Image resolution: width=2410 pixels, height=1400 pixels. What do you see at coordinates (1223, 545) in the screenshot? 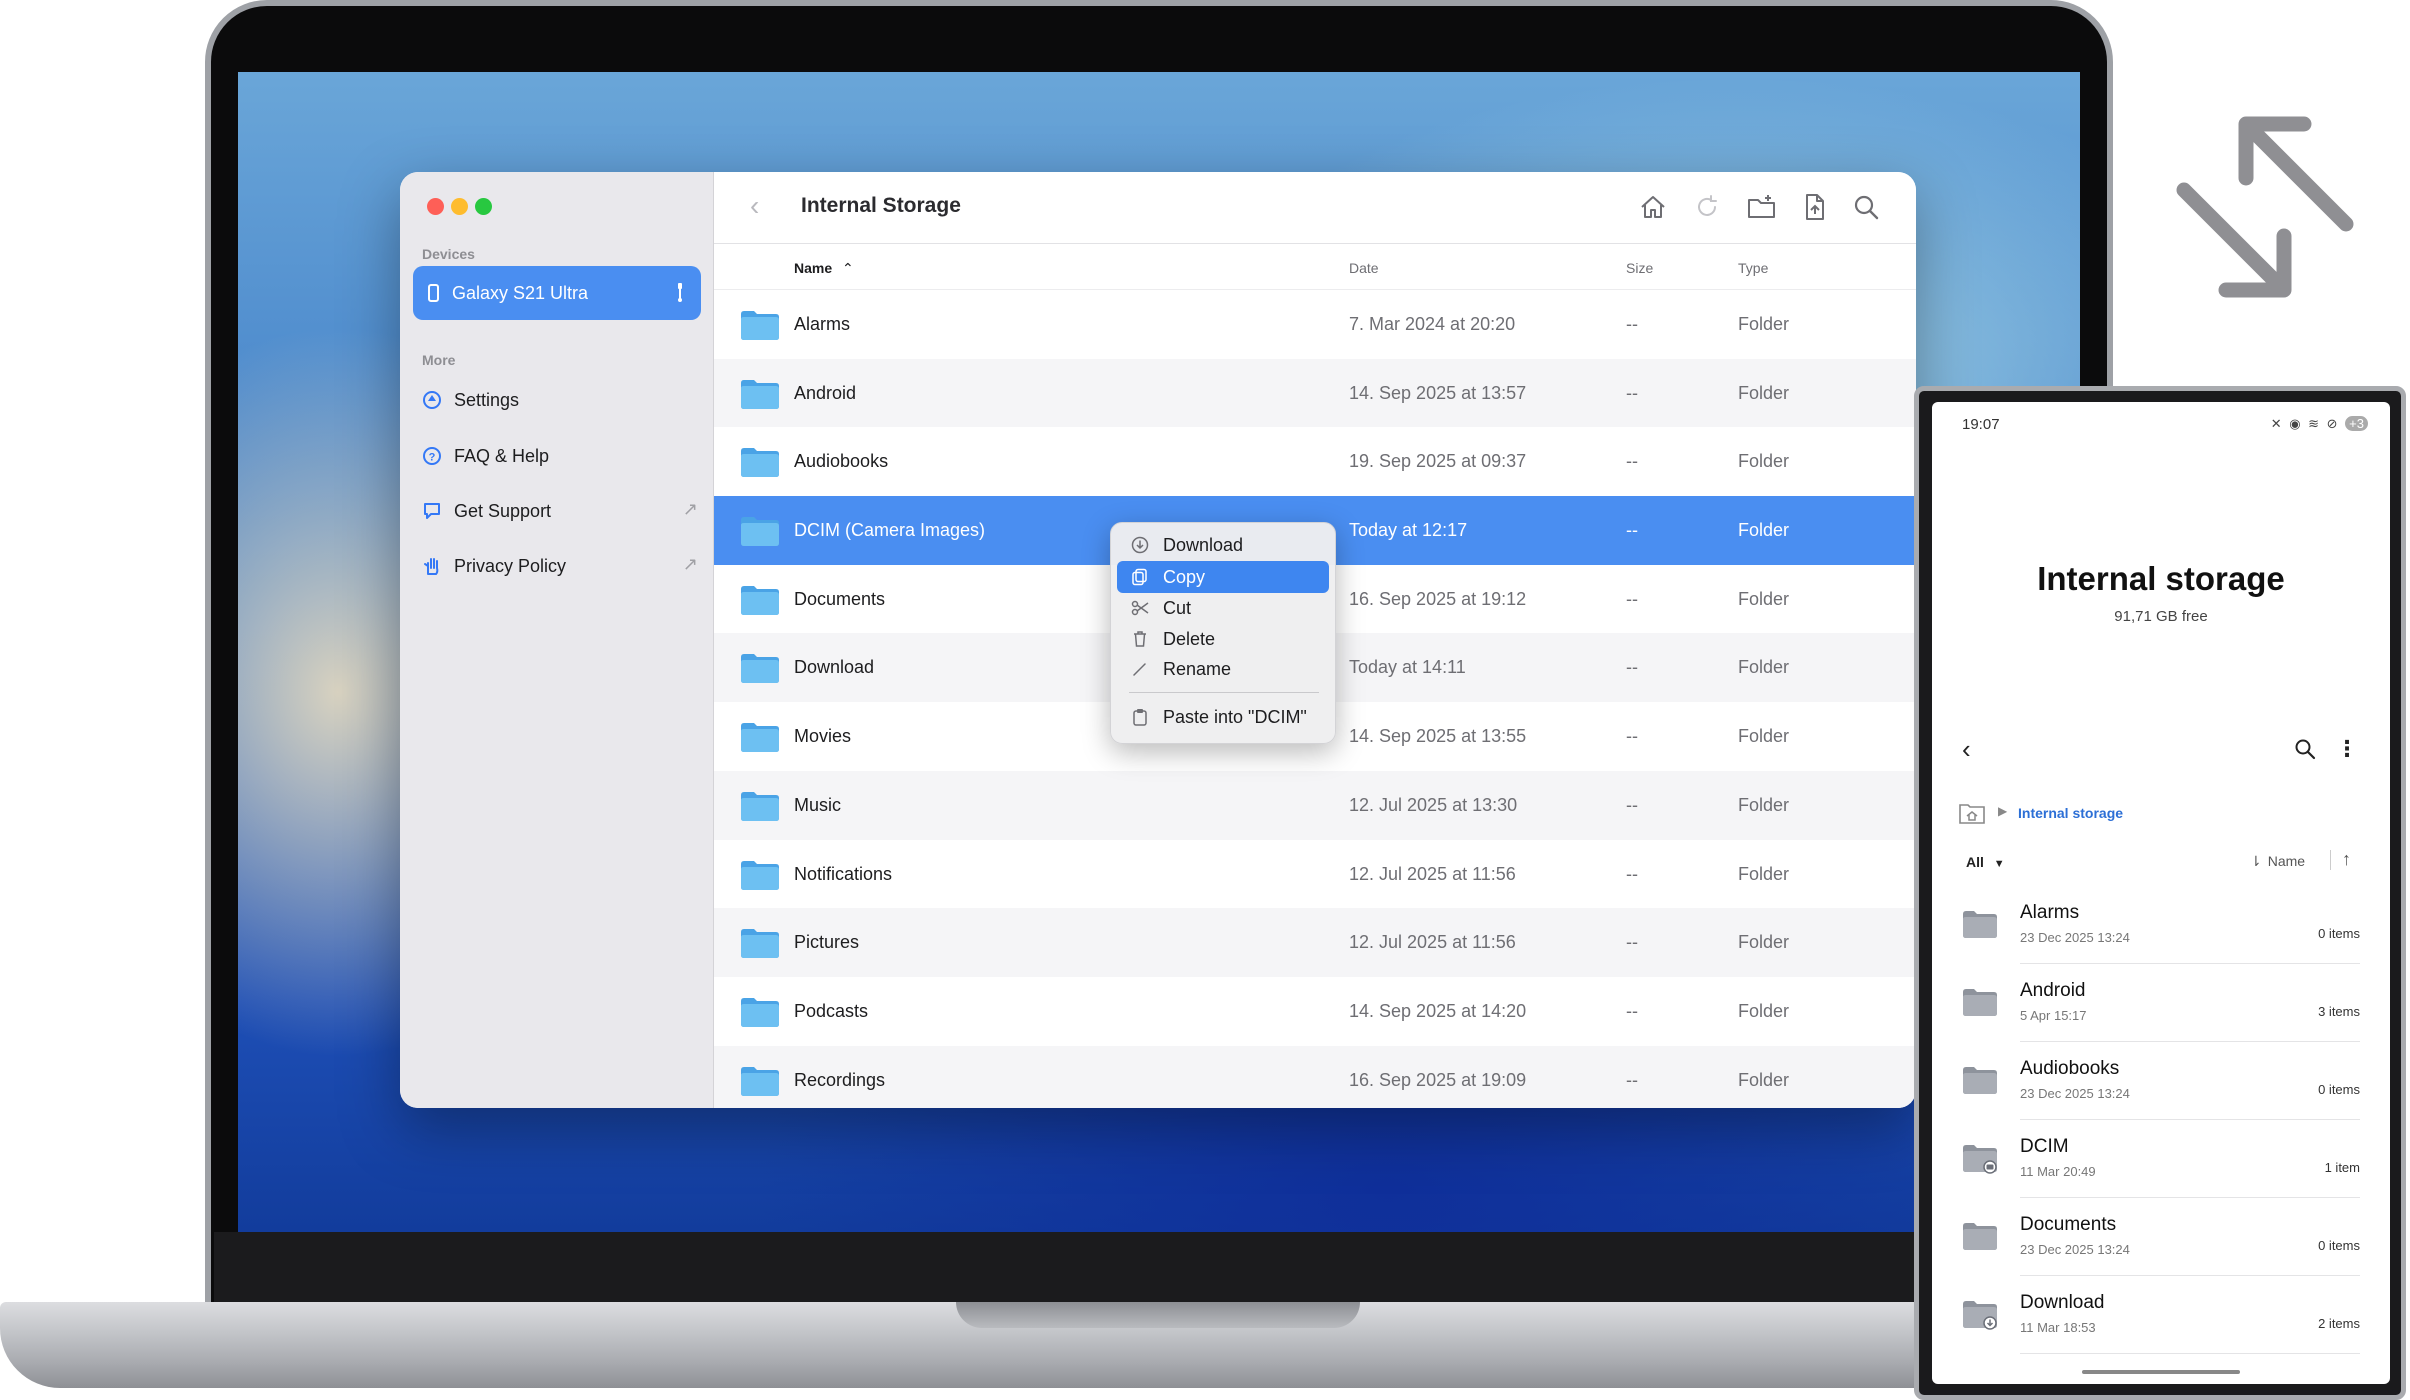
I see `context-menu-download: Download` at bounding box center [1223, 545].